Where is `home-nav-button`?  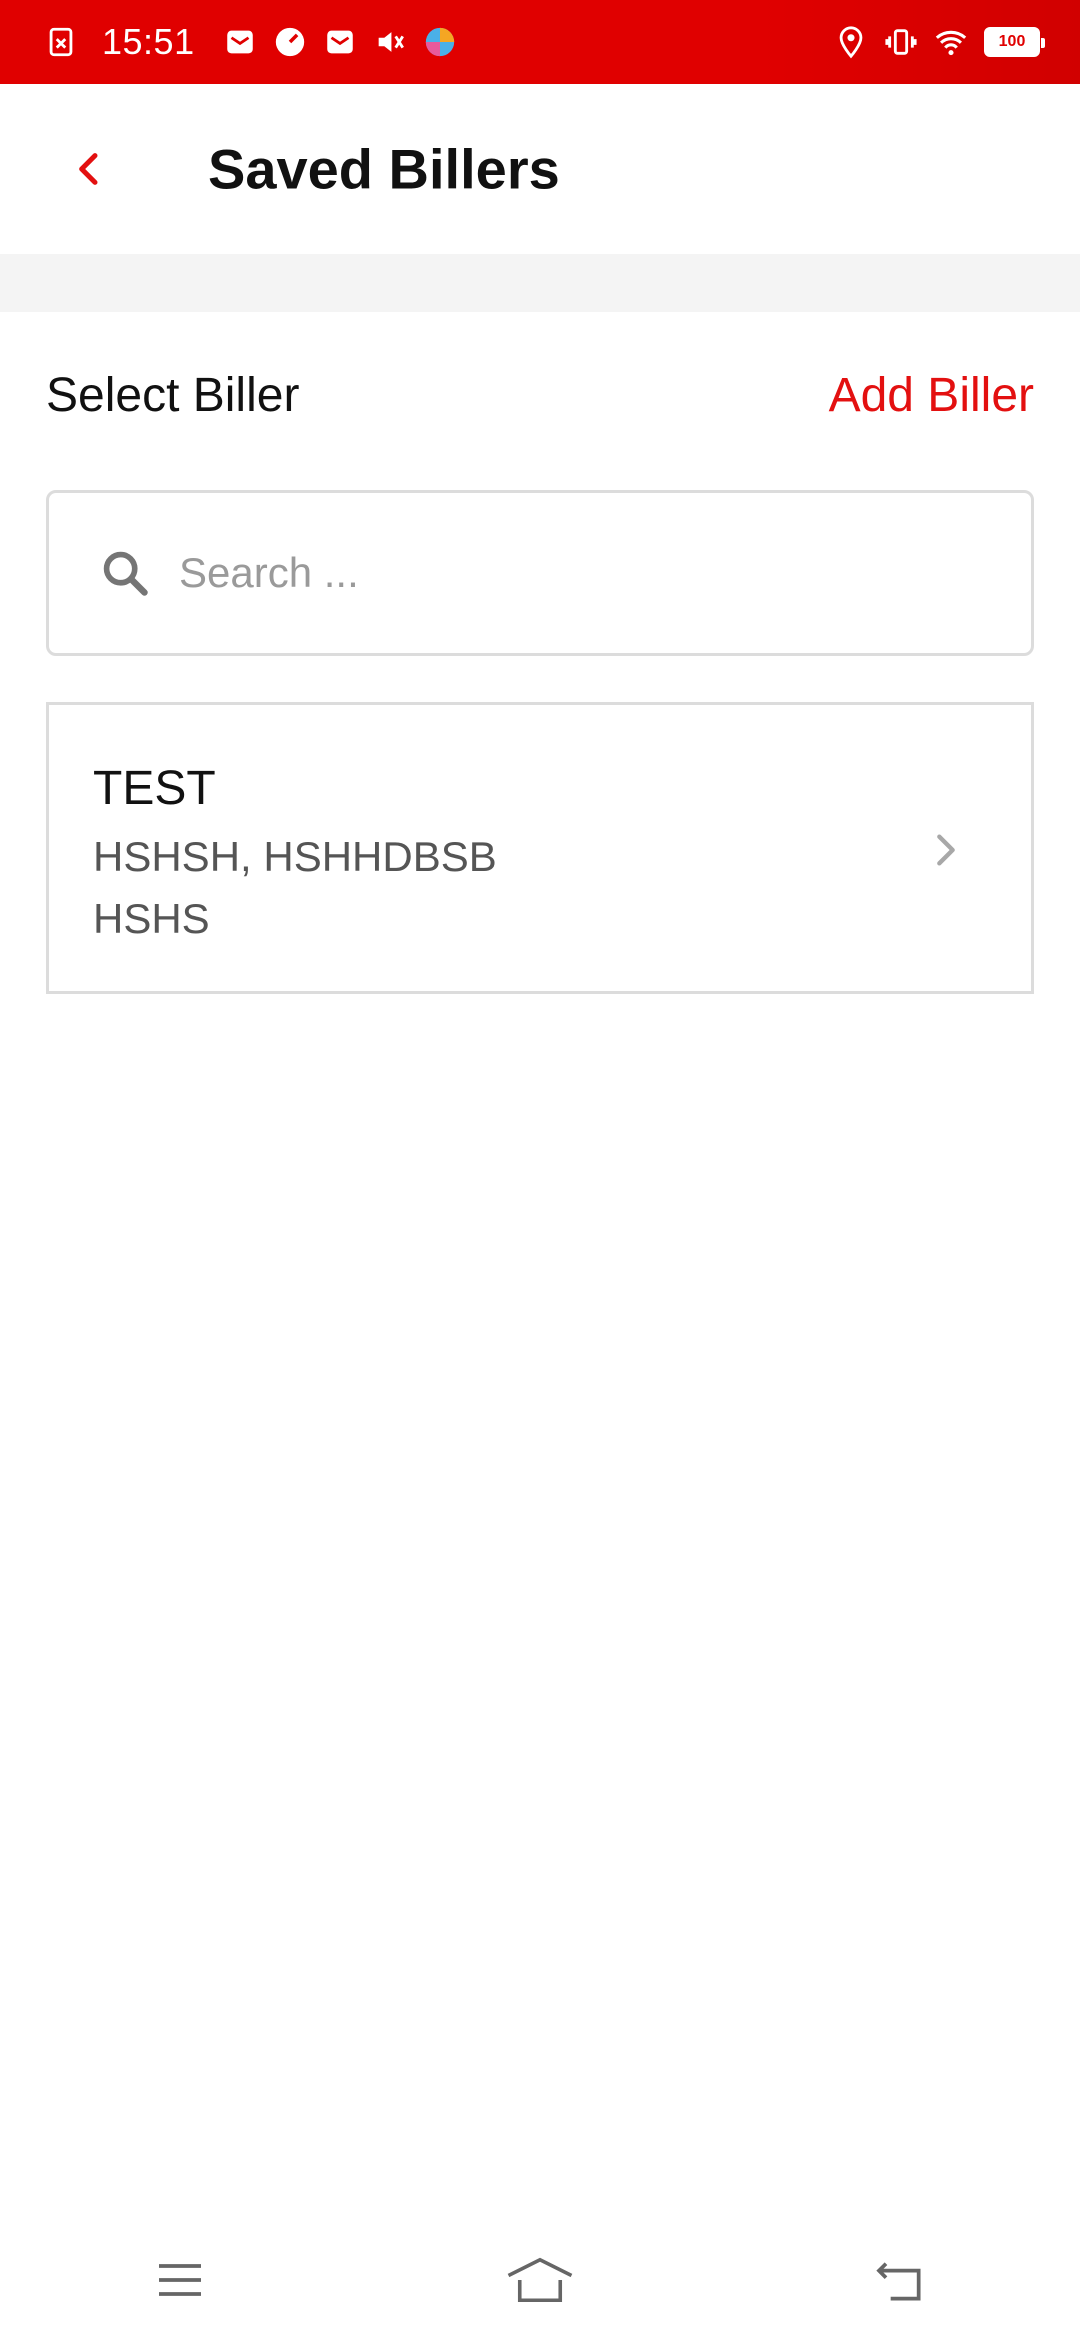 home-nav-button is located at coordinates (540, 2280).